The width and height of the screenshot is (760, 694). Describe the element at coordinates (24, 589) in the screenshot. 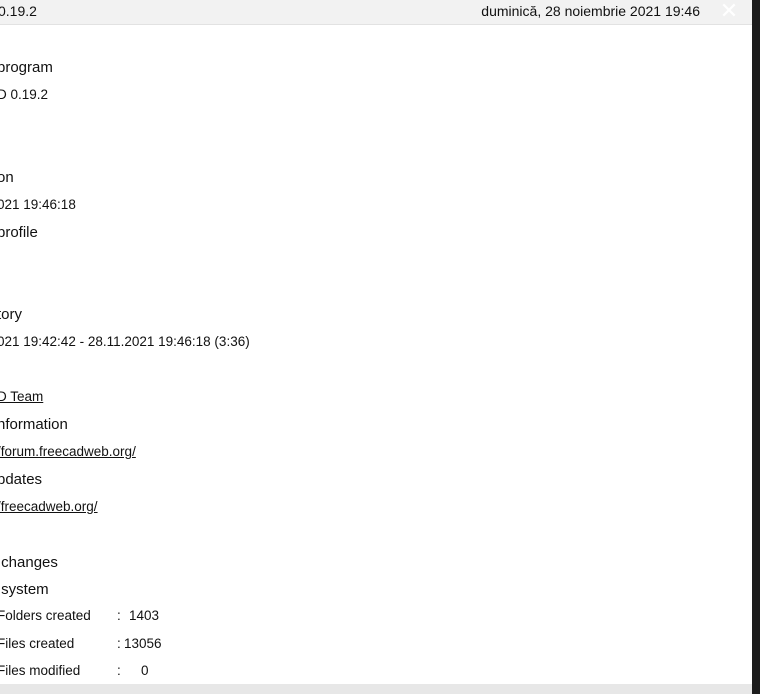

I see `system-label: system` at that location.